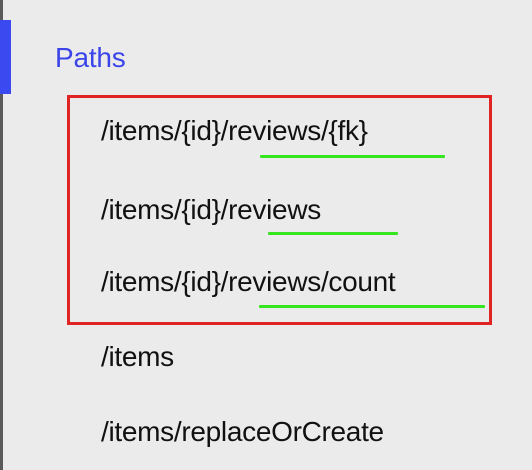  What do you see at coordinates (211, 210) in the screenshot?
I see `path-item-reviews: /items/{id}/reviews` at bounding box center [211, 210].